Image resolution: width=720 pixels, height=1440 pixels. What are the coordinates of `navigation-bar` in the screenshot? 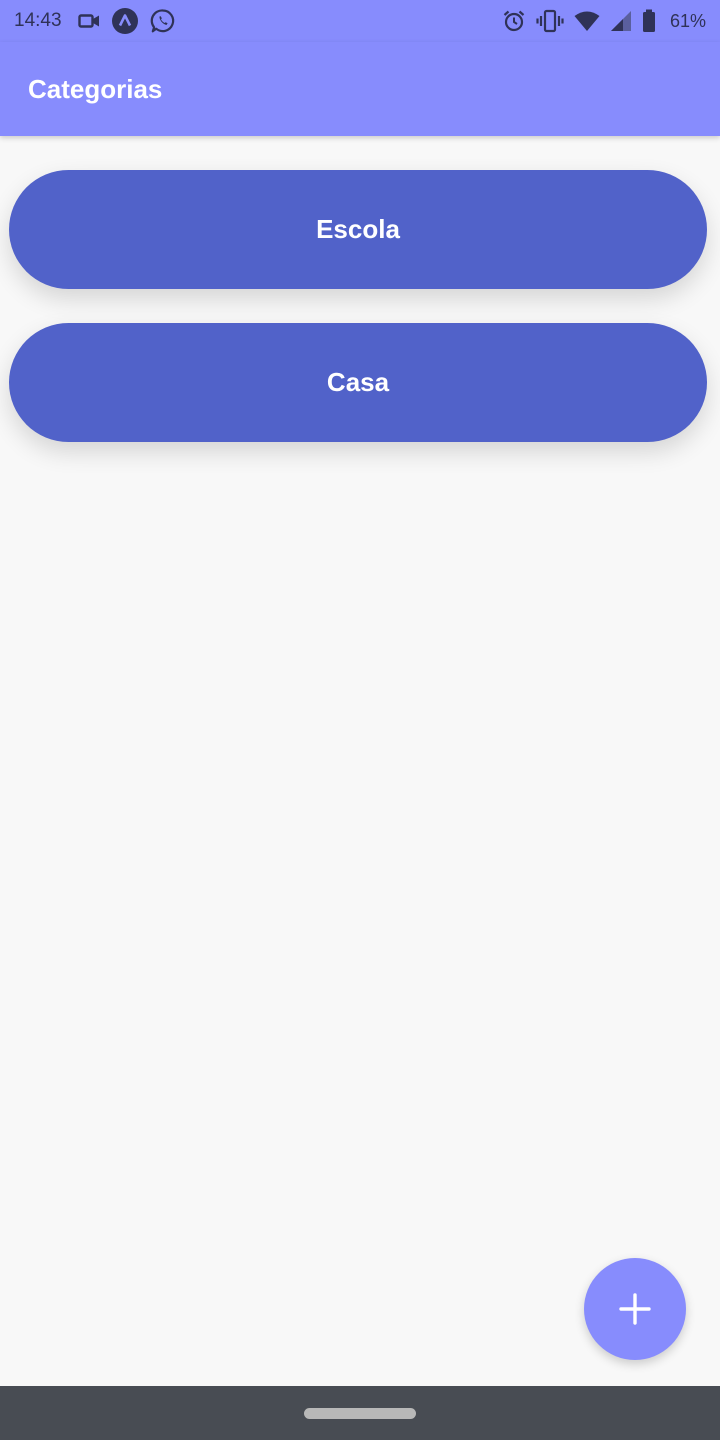 It's located at (360, 1413).